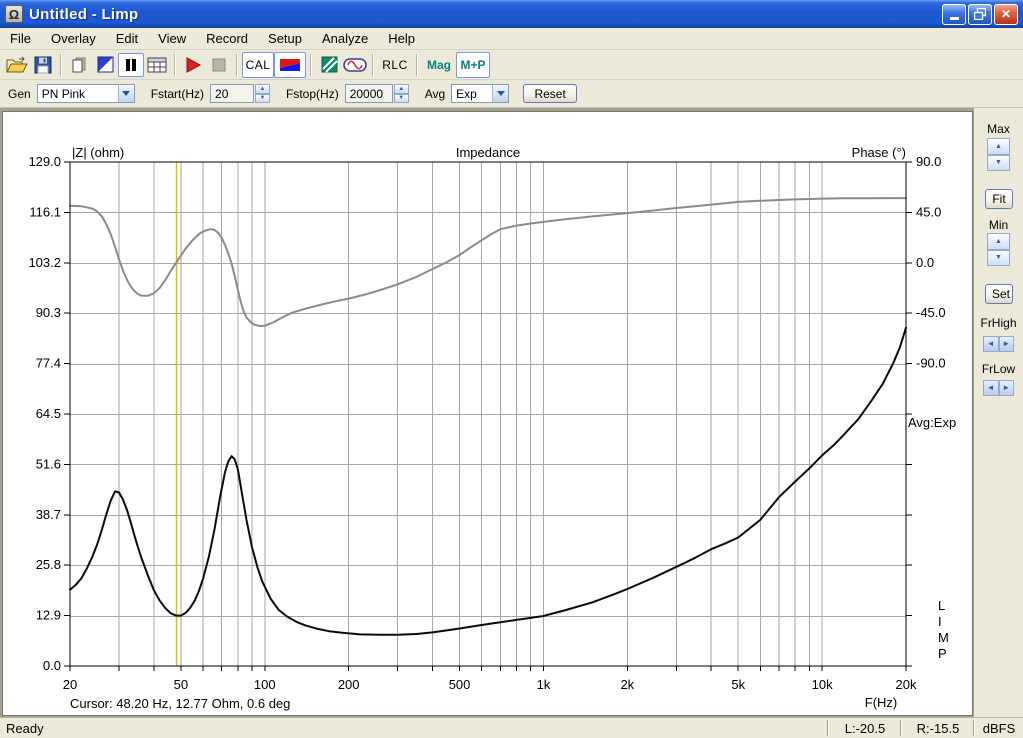 This screenshot has height=738, width=1023. What do you see at coordinates (20, 38) in the screenshot?
I see `menu-file: File` at bounding box center [20, 38].